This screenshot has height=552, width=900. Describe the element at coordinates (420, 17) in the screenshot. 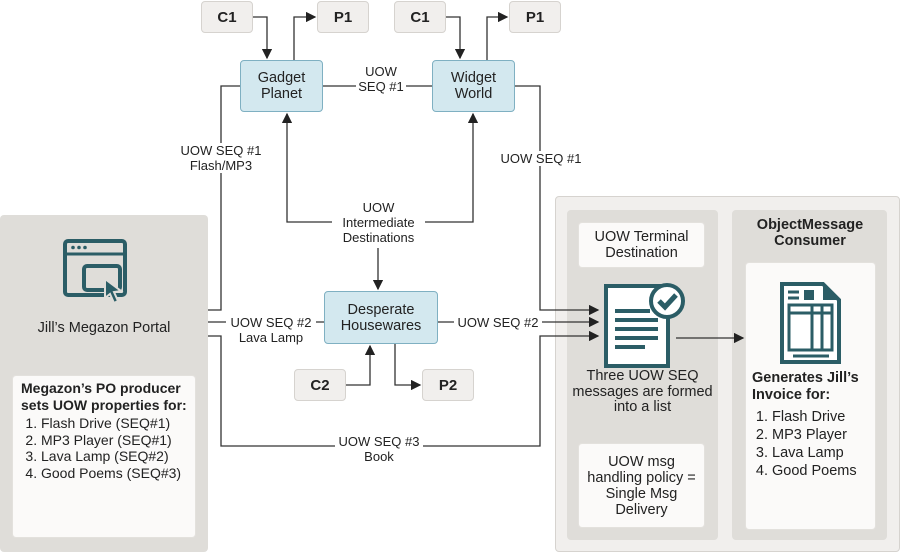

I see `c1-right: C1` at that location.